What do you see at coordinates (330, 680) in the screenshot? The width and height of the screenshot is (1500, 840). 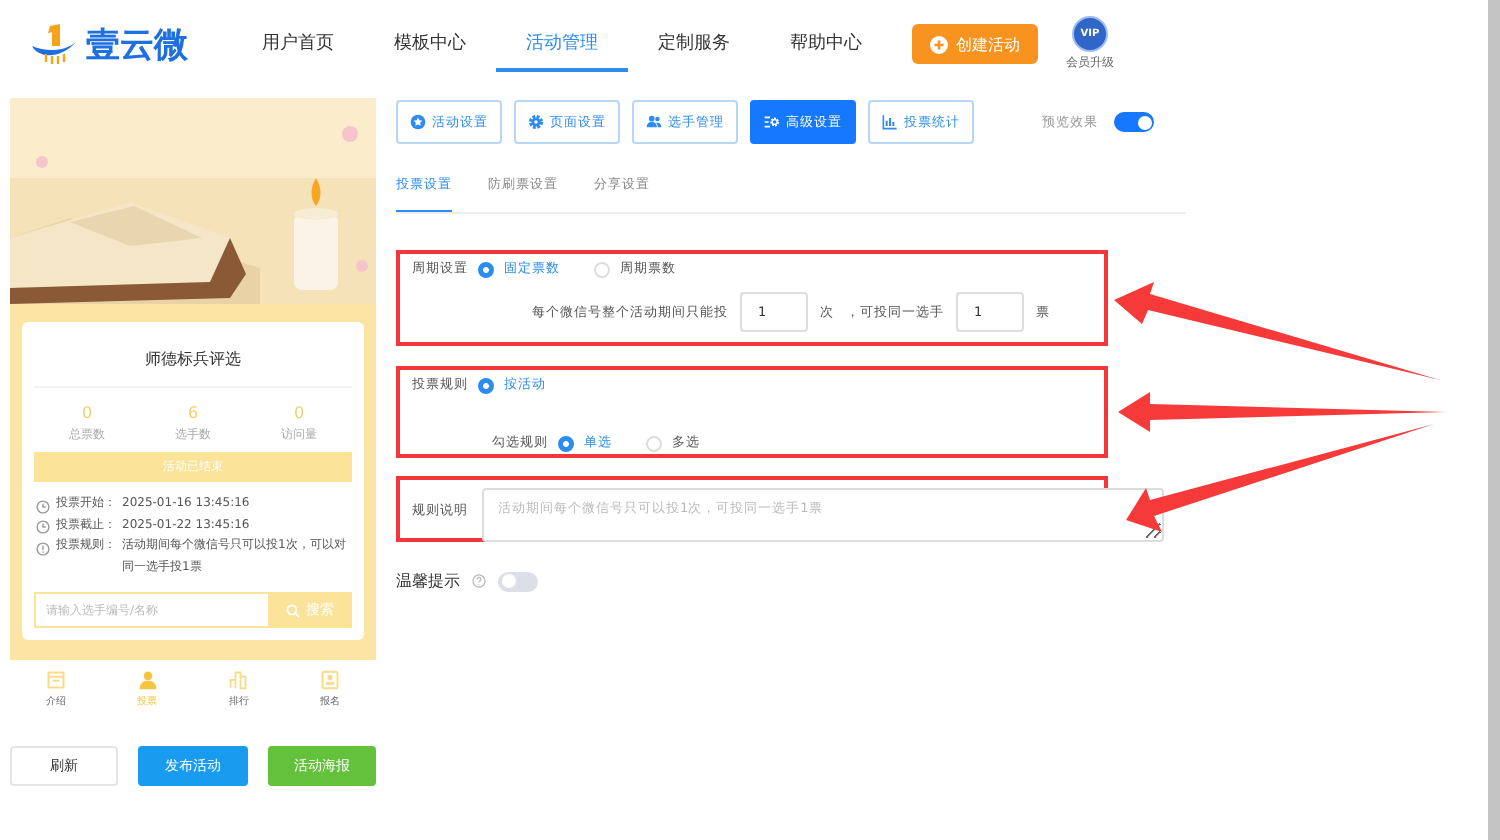 I see `id-card-icon` at bounding box center [330, 680].